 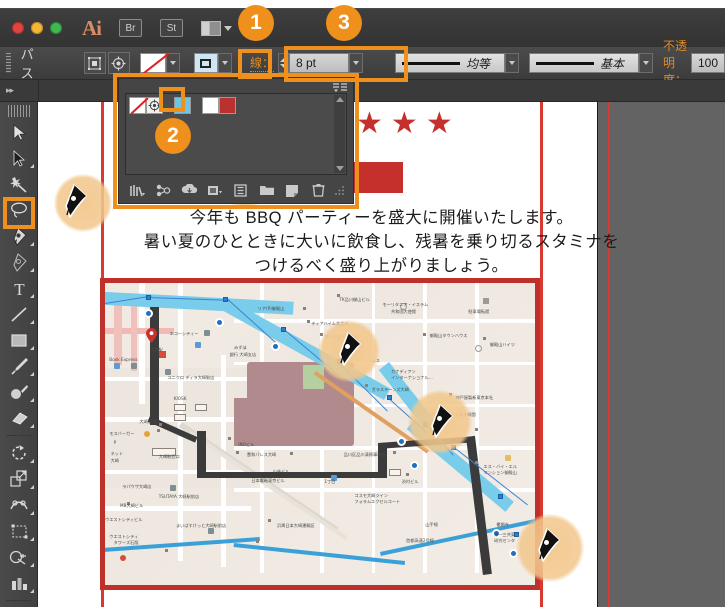 What do you see at coordinates (403, 312) in the screenshot?
I see `map-label: 共和国大使館` at bounding box center [403, 312].